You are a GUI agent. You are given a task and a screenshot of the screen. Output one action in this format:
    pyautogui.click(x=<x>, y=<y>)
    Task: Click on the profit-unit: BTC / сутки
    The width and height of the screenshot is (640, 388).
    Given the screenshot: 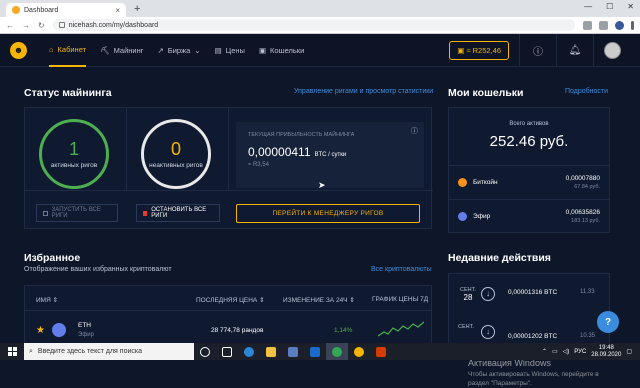 What is the action you would take?
    pyautogui.click(x=330, y=155)
    